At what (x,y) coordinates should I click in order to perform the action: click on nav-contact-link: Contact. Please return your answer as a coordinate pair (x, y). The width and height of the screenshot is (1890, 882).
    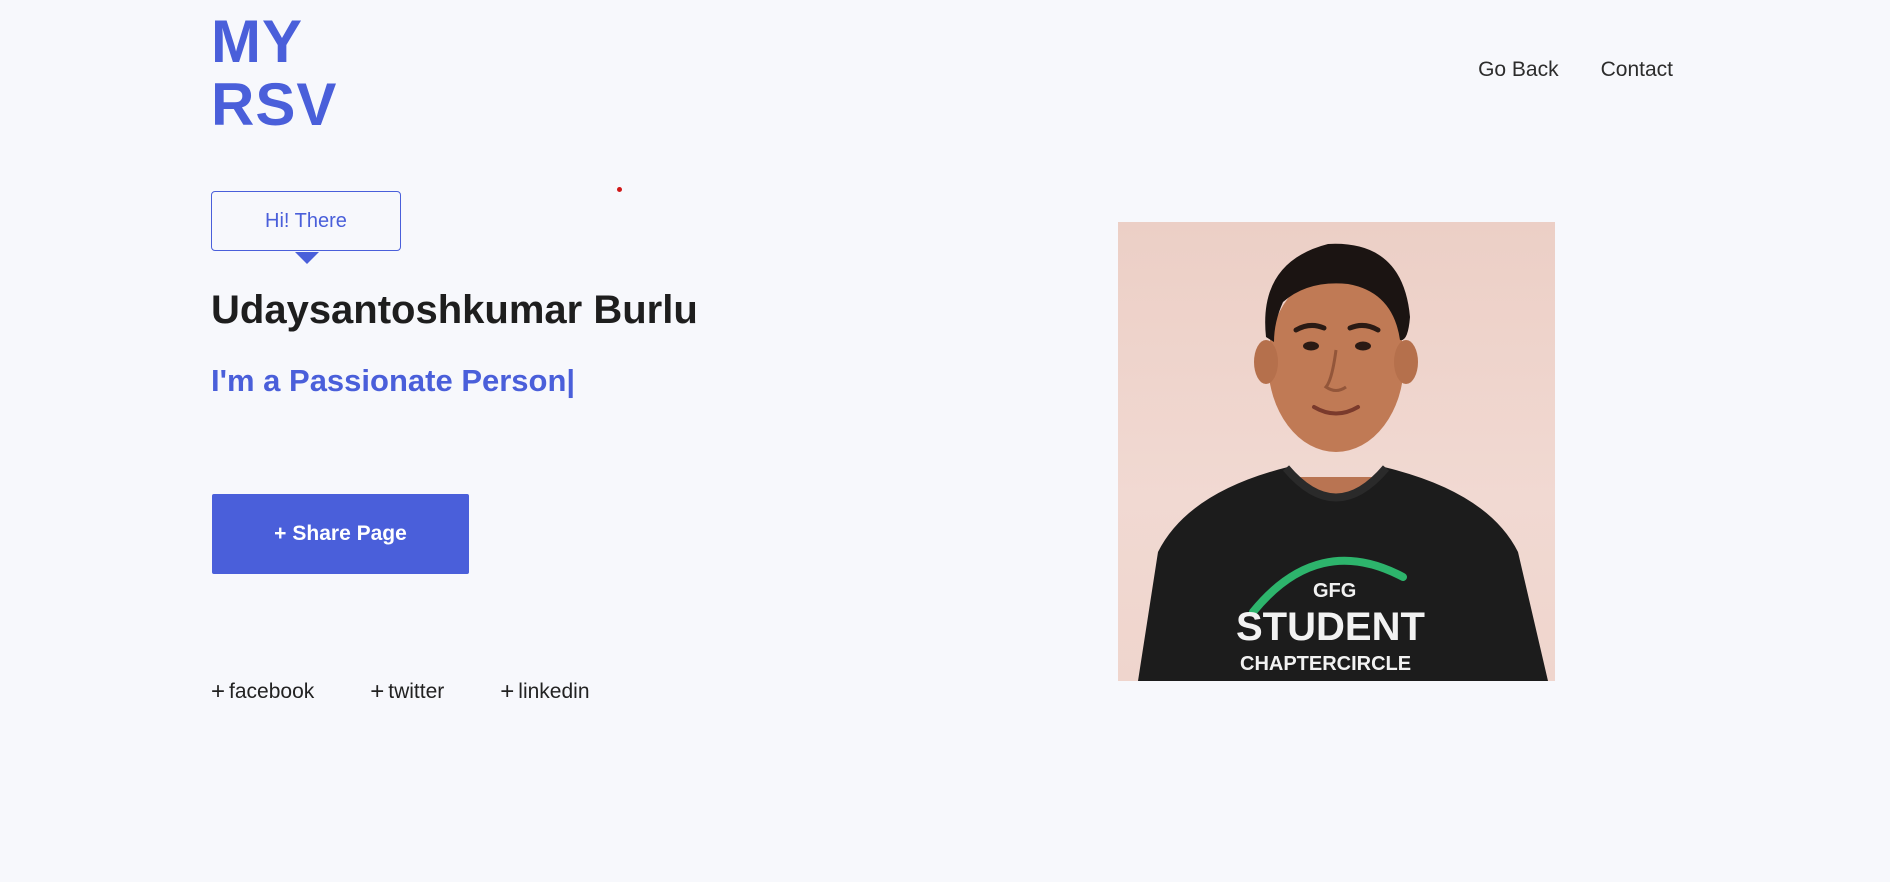
    Looking at the image, I should click on (1637, 70).